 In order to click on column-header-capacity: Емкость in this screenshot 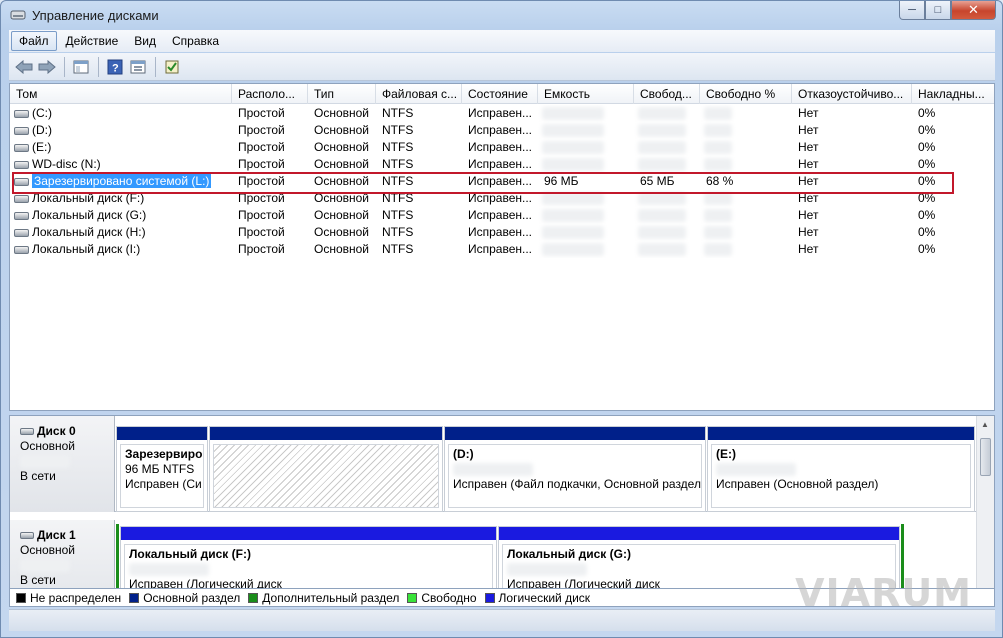, I will do `click(586, 94)`.